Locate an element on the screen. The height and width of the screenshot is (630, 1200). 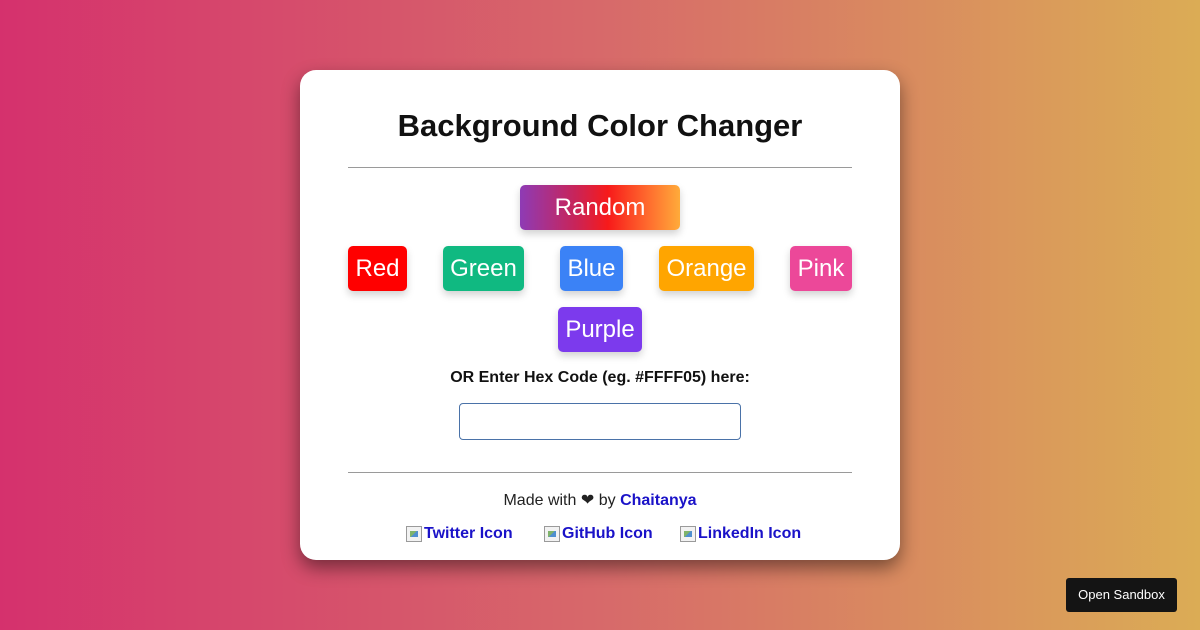
linkedin-link: LinkedIn Icon is located at coordinates (740, 534).